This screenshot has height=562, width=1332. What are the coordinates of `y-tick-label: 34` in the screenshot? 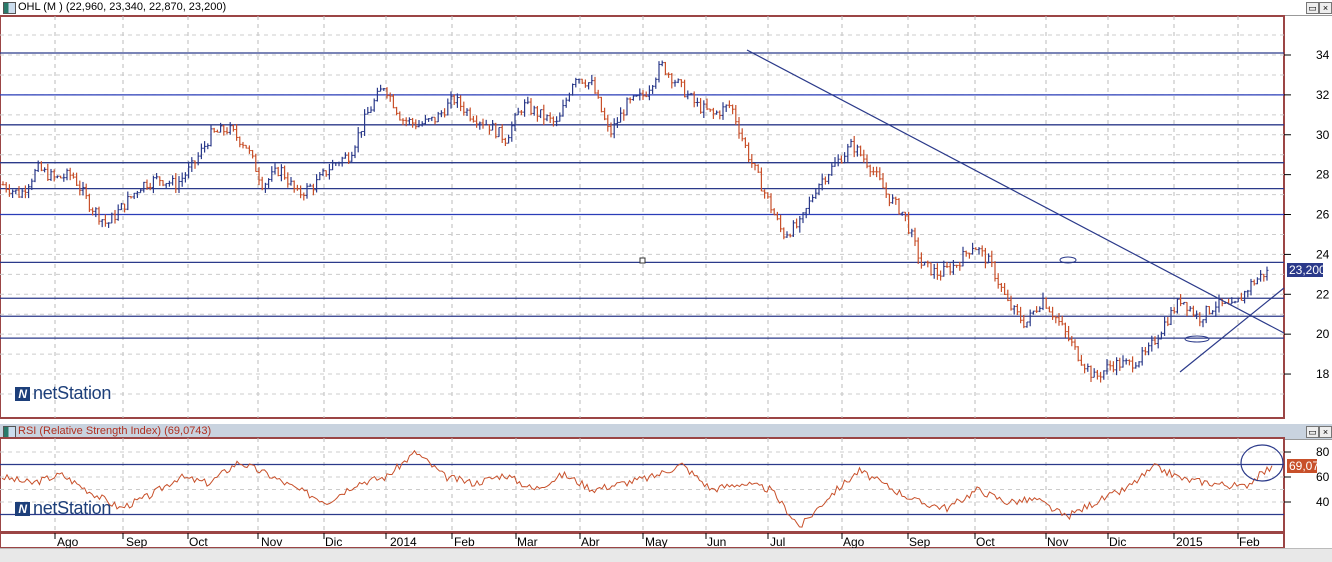 It's located at (1323, 55).